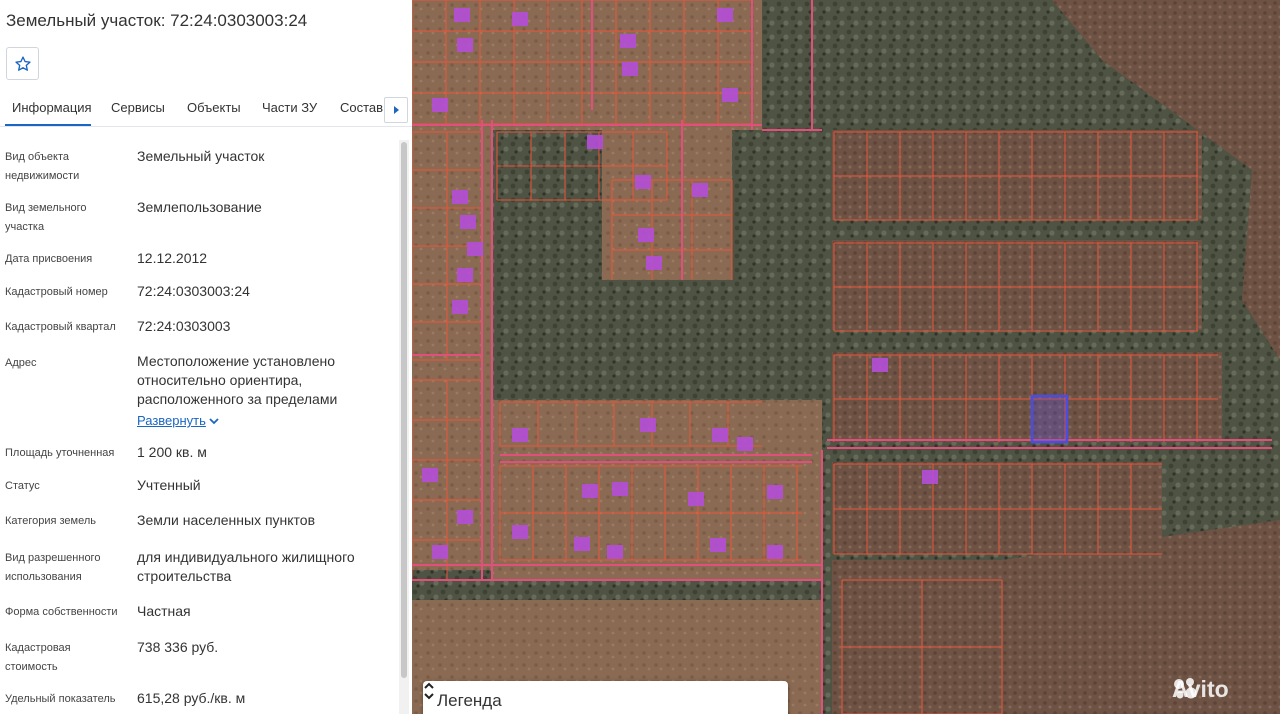 This screenshot has width=1280, height=714. Describe the element at coordinates (429, 691) in the screenshot. I see `chevron-up-down-icon` at that location.